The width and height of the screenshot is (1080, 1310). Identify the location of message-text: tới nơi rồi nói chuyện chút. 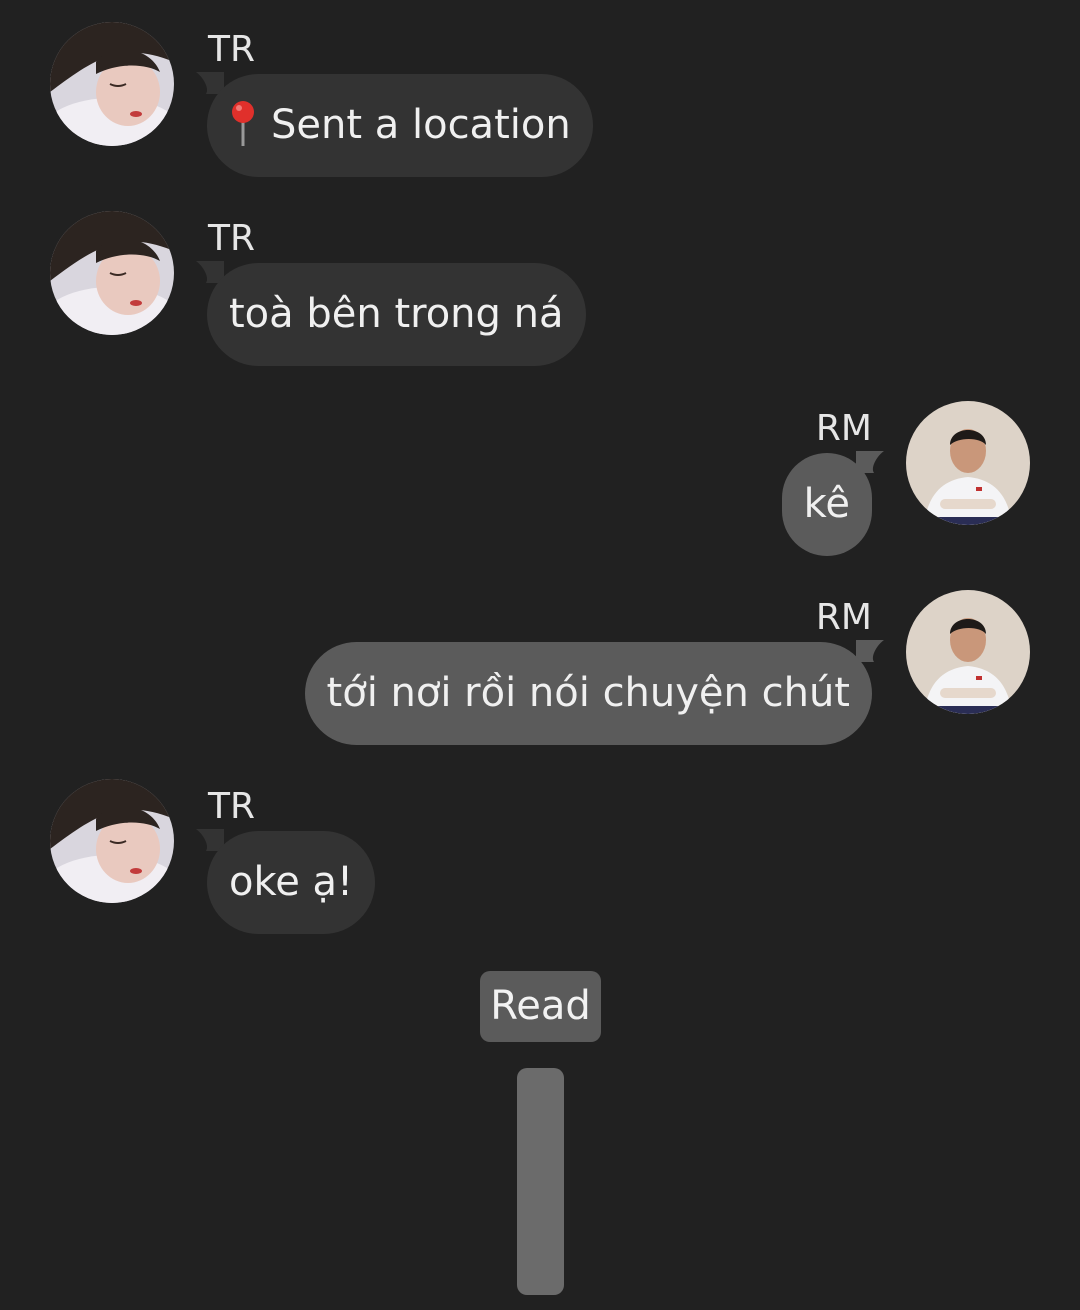
(588, 693).